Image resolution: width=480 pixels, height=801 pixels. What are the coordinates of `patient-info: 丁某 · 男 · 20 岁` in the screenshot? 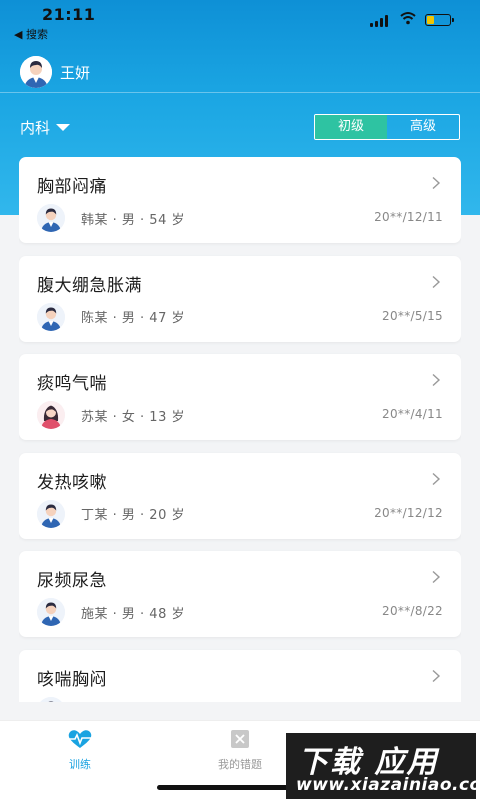 It's located at (111, 513).